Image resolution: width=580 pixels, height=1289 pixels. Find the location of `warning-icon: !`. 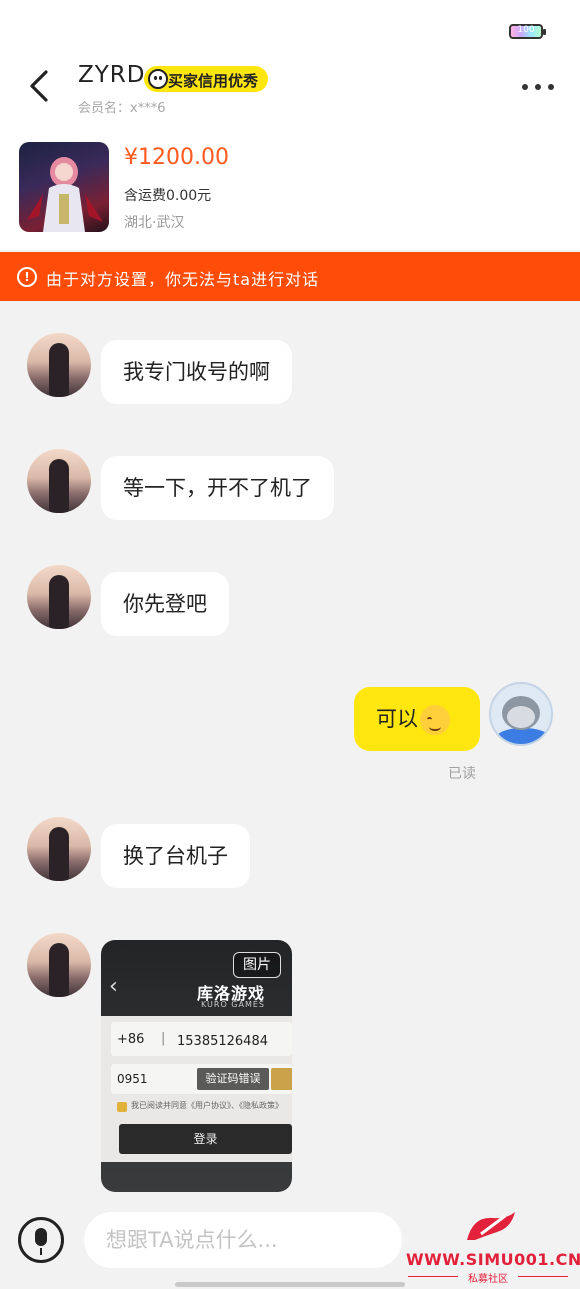

warning-icon: ! is located at coordinates (27, 277).